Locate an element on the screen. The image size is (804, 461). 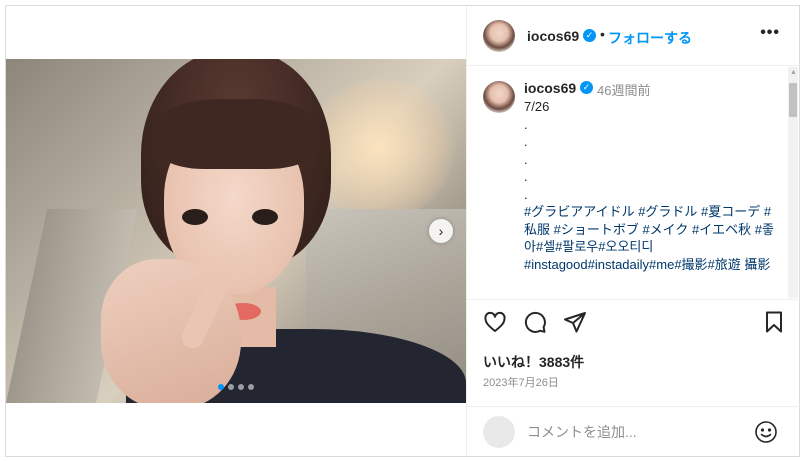
comment-input is located at coordinates (637, 432).